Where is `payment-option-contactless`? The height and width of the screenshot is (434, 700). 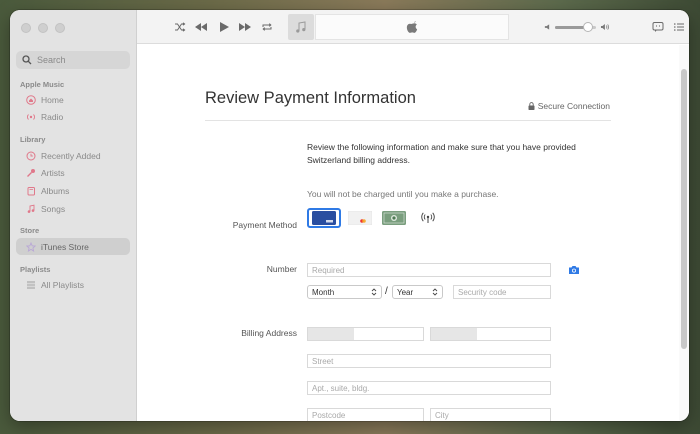
payment-option-contactless is located at coordinates (428, 218).